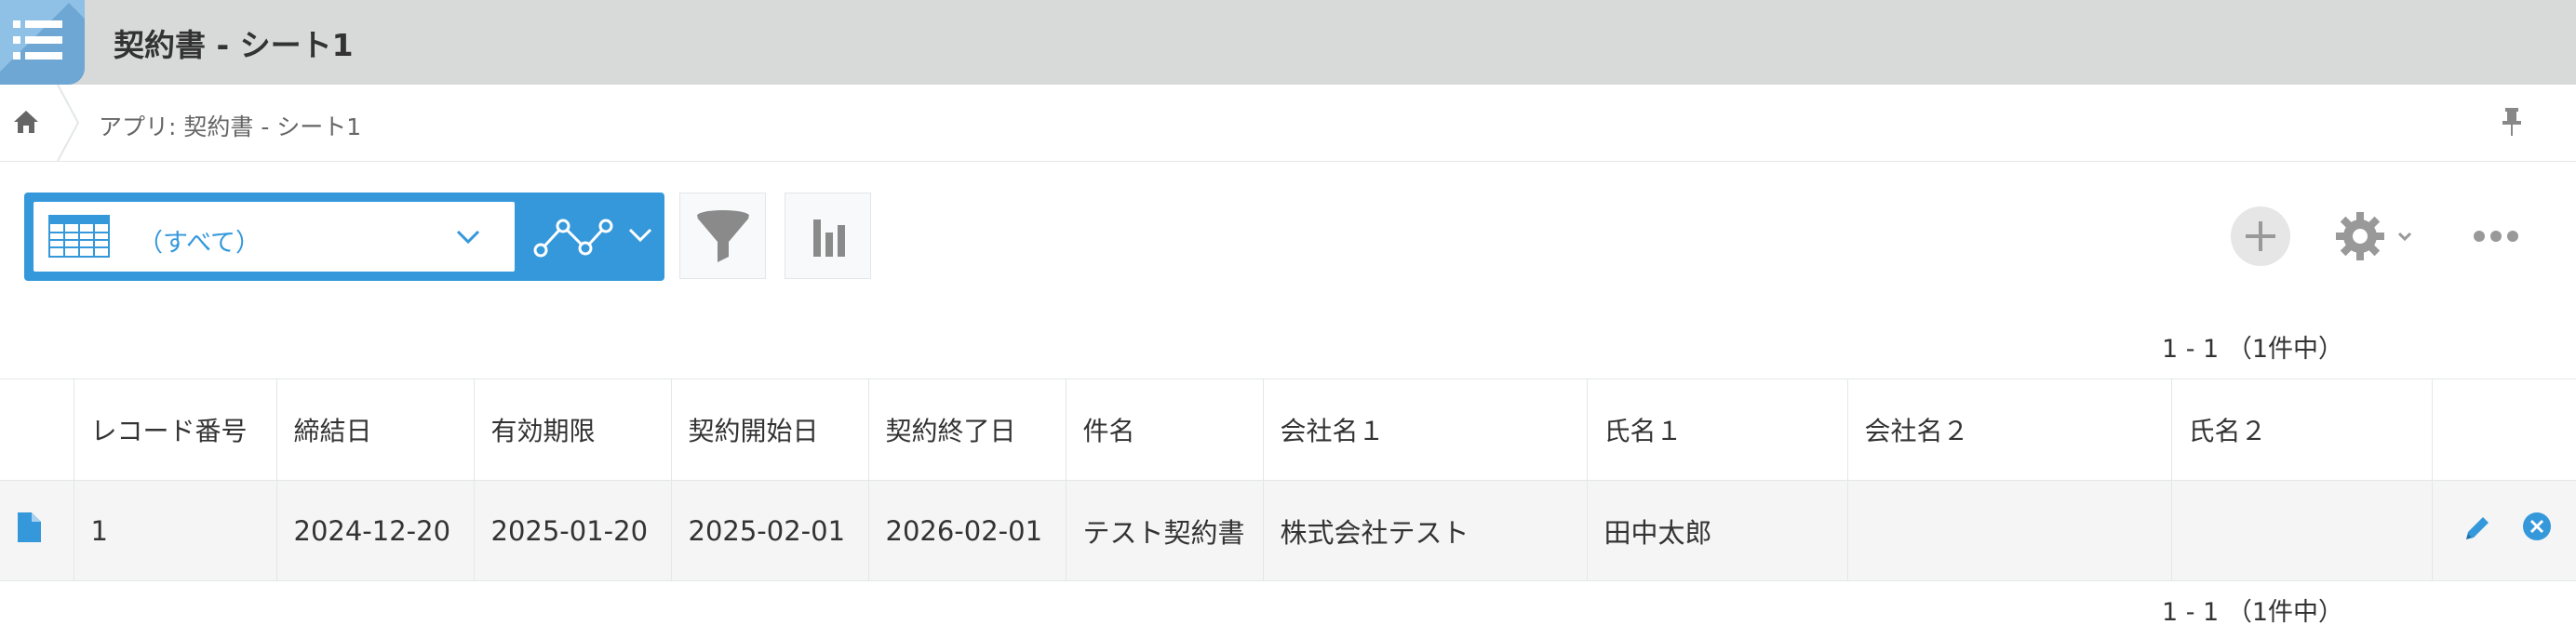 The width and height of the screenshot is (2576, 638). Describe the element at coordinates (375, 530) in the screenshot. I see `cell-signing-date: 2024-12-20` at that location.